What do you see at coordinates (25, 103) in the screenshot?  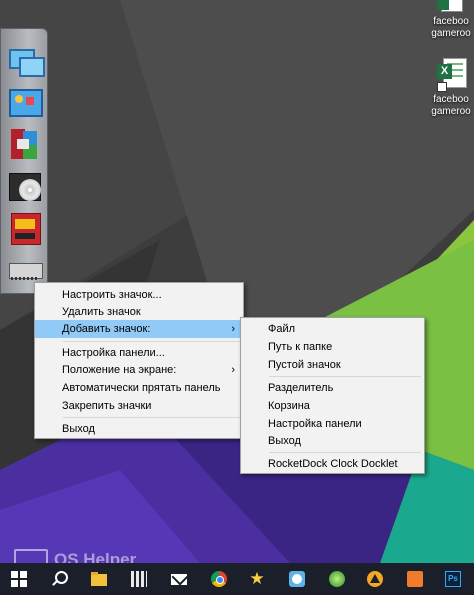 I see `control-panel-icon` at bounding box center [25, 103].